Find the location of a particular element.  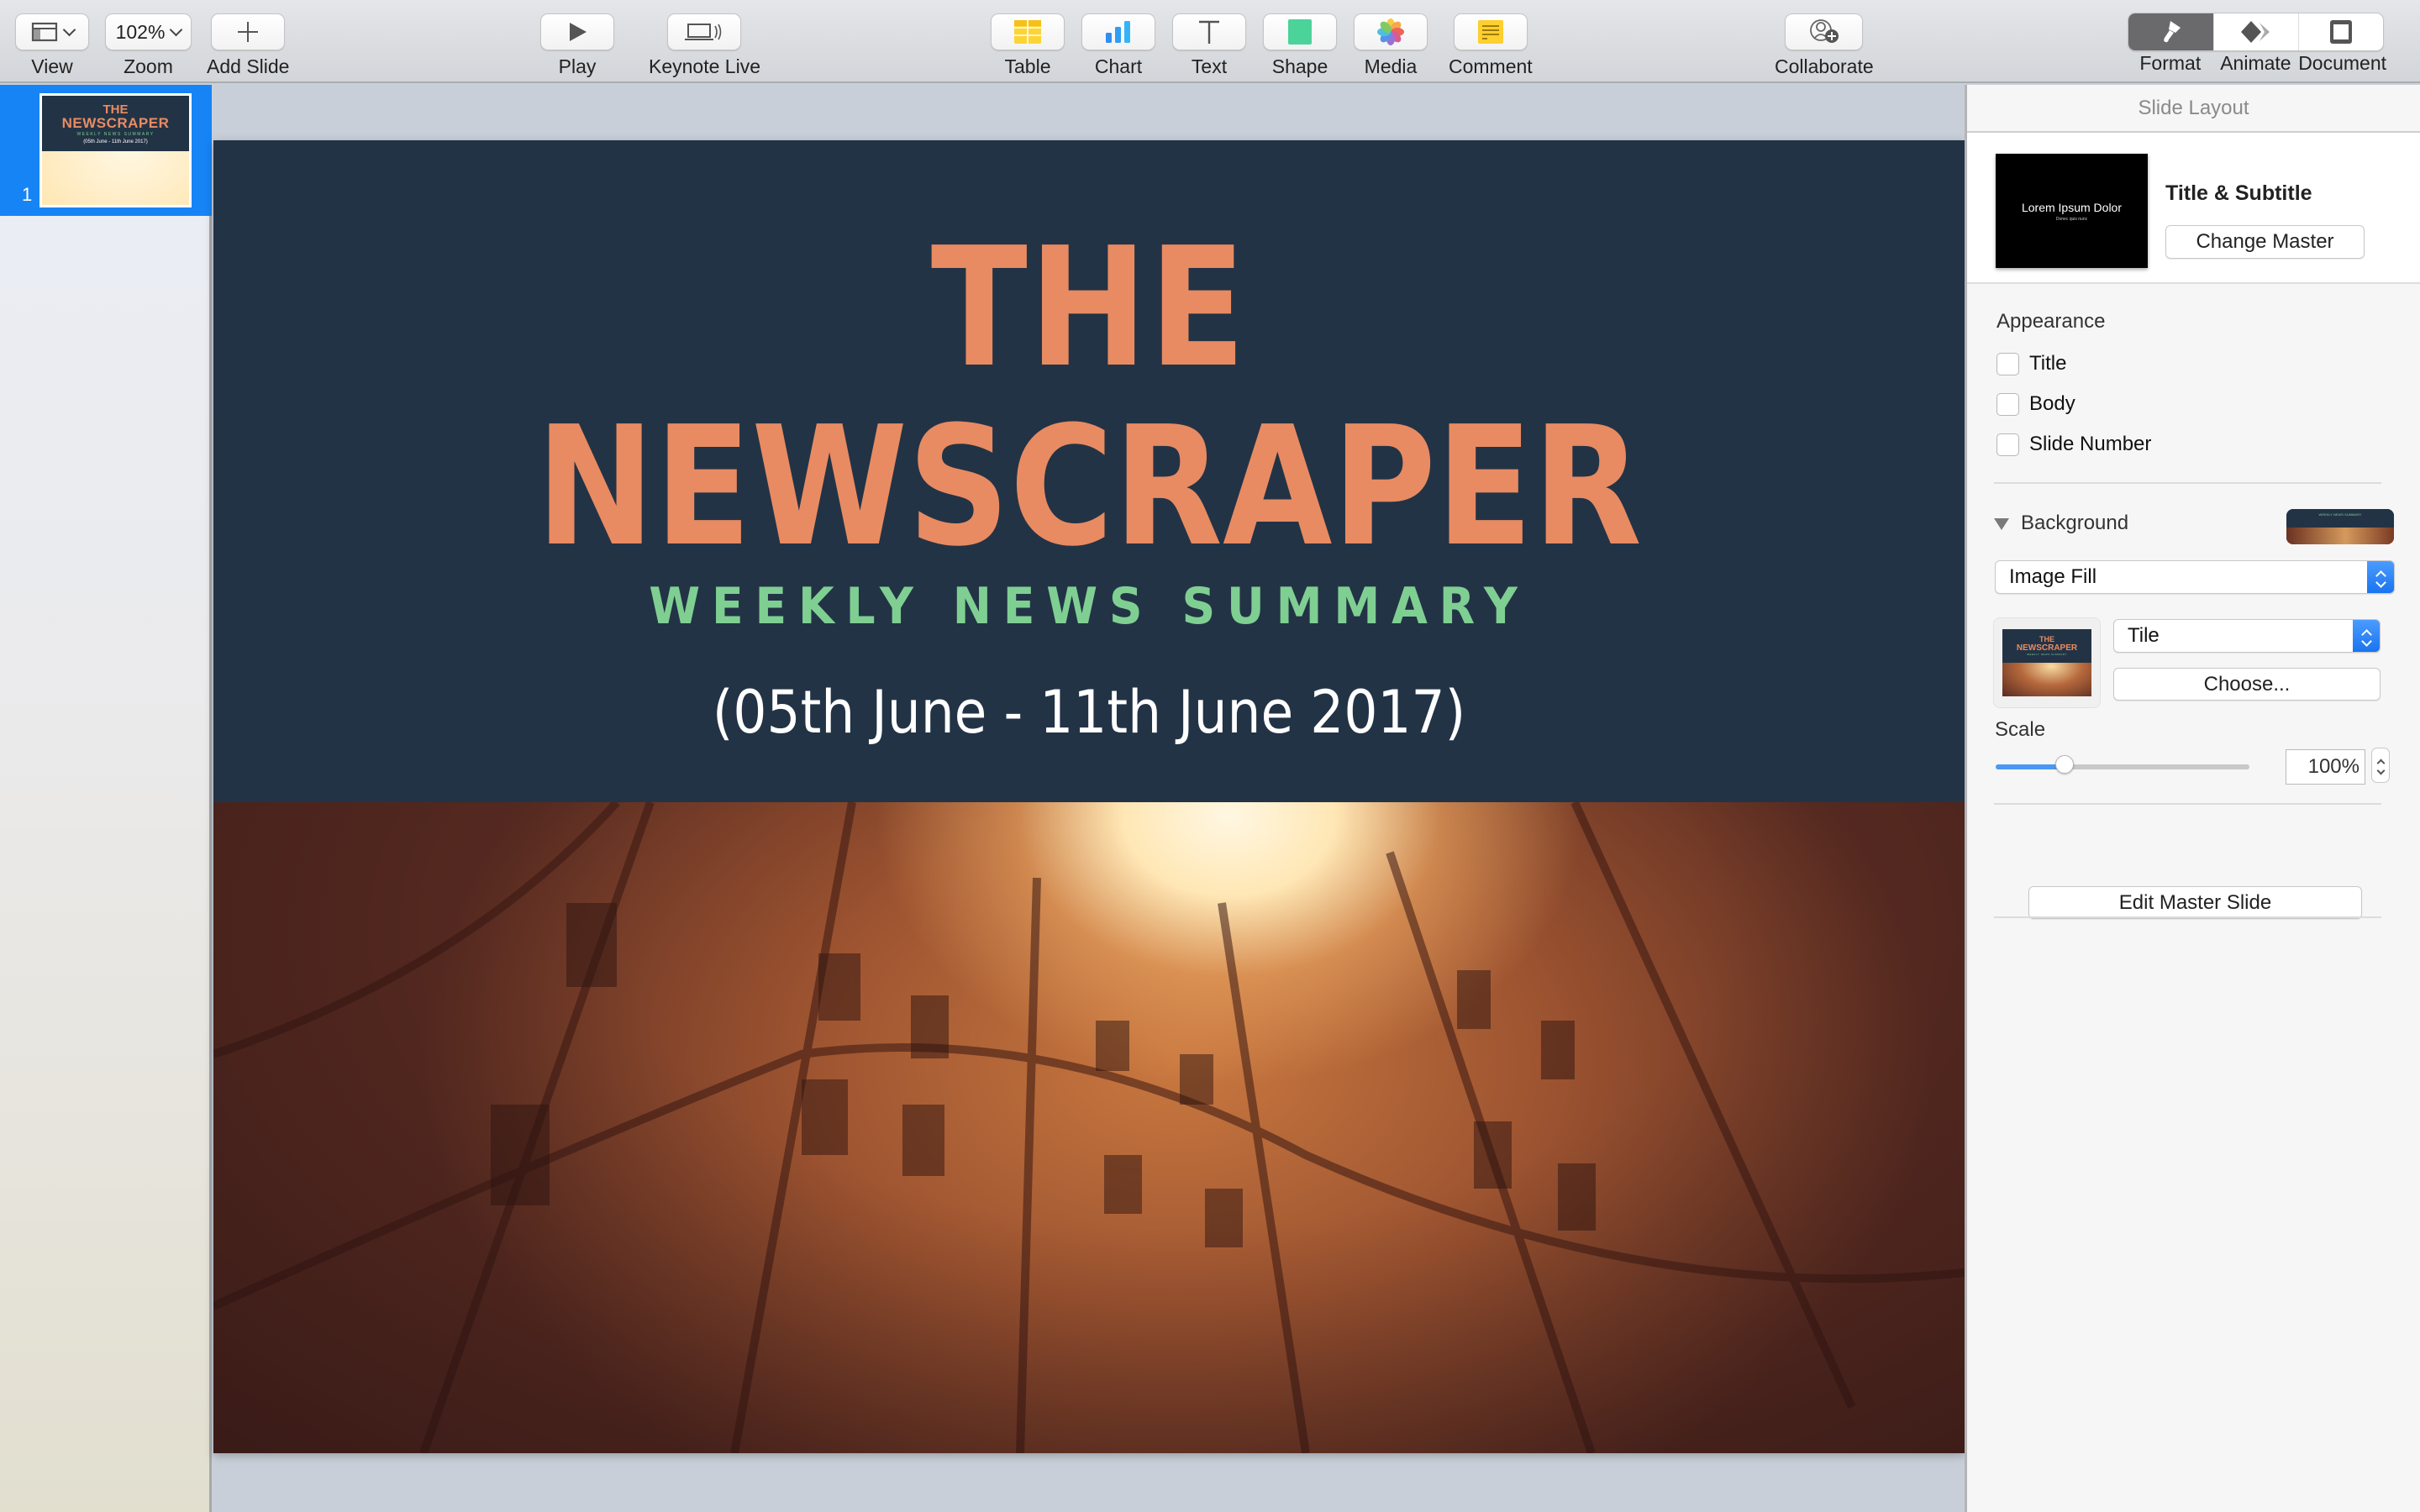

slide-title-line2: NEWSCRAPER is located at coordinates (1089, 487).